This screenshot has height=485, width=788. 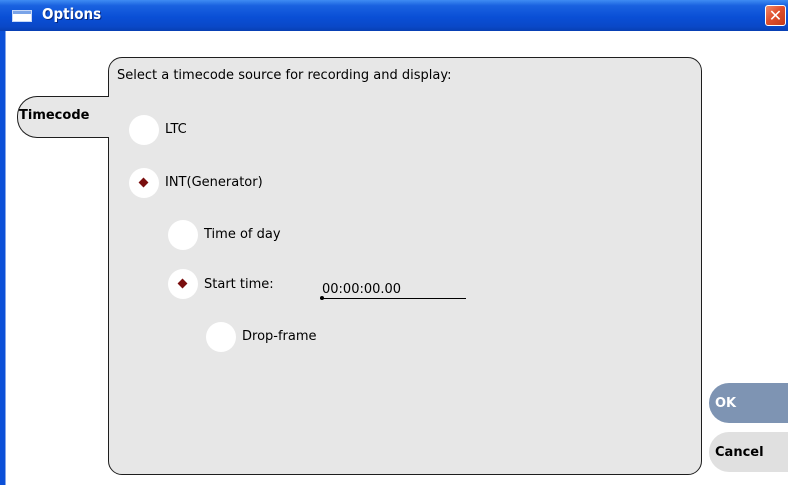 What do you see at coordinates (144, 130) in the screenshot?
I see `radio-ltc` at bounding box center [144, 130].